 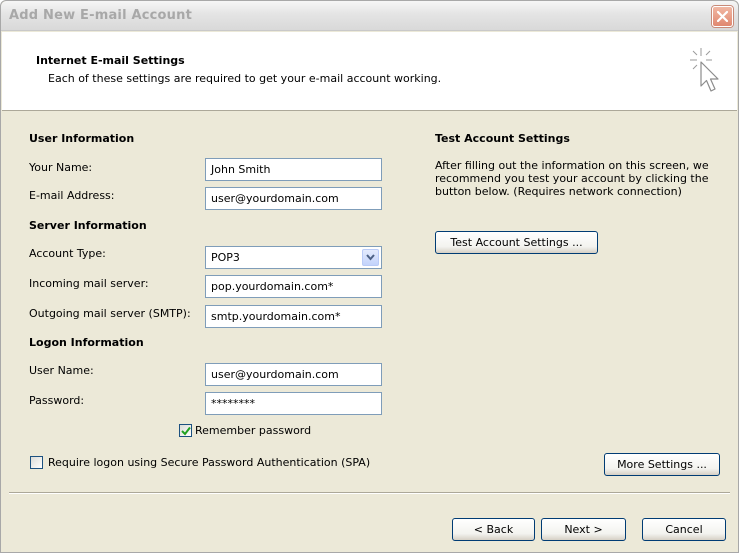 I want to click on window-title: Add New E-mail Account, so click(x=100, y=15).